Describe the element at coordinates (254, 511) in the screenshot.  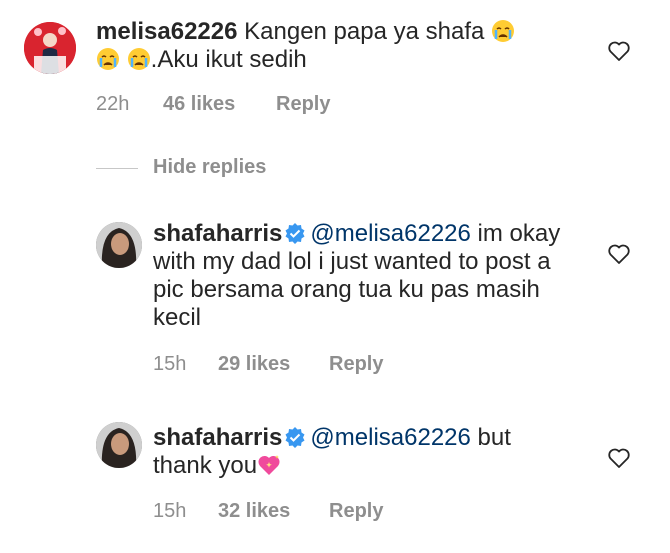
I see `likes-count: 32 likes` at that location.